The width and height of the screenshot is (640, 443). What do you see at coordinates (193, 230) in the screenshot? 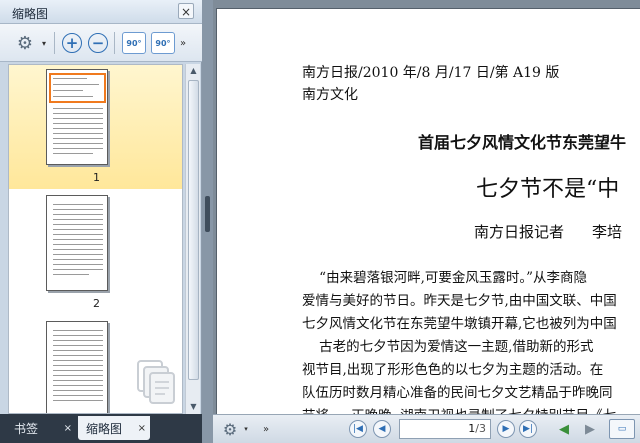
I see `scrollbar-handle` at bounding box center [193, 230].